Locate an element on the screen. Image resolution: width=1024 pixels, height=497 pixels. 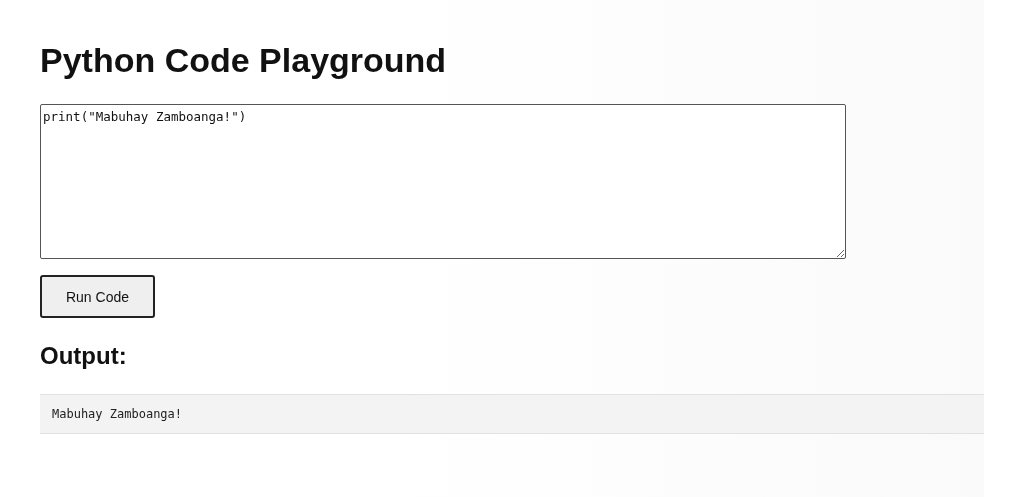
page-title: Python Code Playground is located at coordinates (244, 60).